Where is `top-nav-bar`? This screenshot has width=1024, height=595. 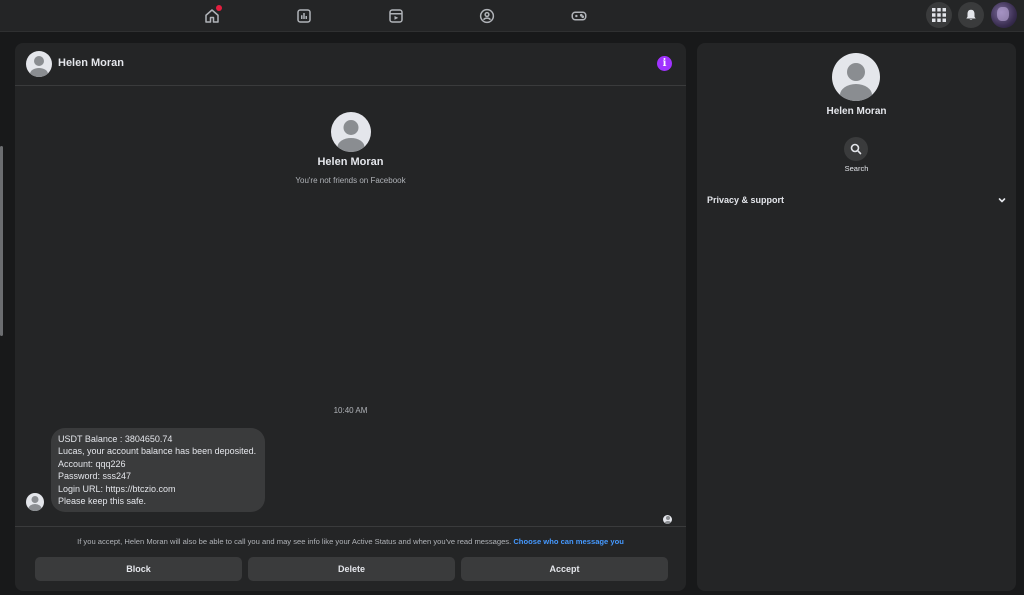
top-nav-bar is located at coordinates (512, 16).